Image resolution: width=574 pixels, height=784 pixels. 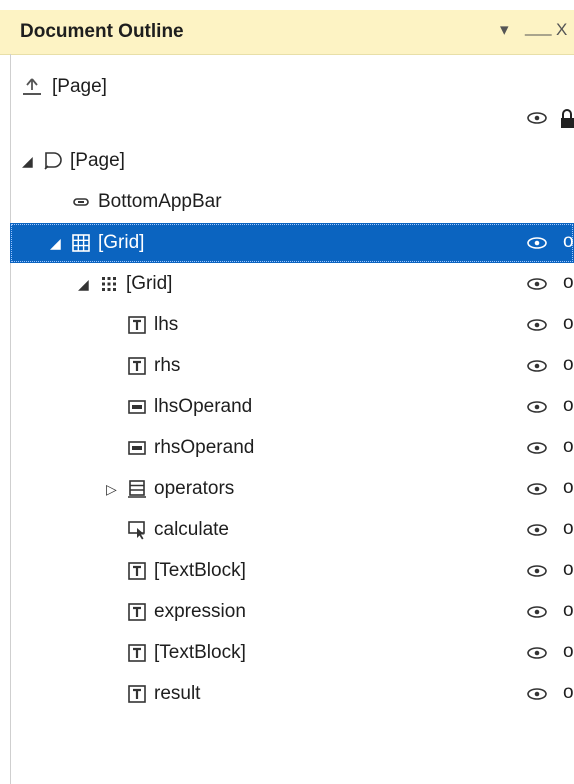 What do you see at coordinates (287, 32) in the screenshot?
I see `panel-titlebar: Document Outline ▾ ⸺ X` at bounding box center [287, 32].